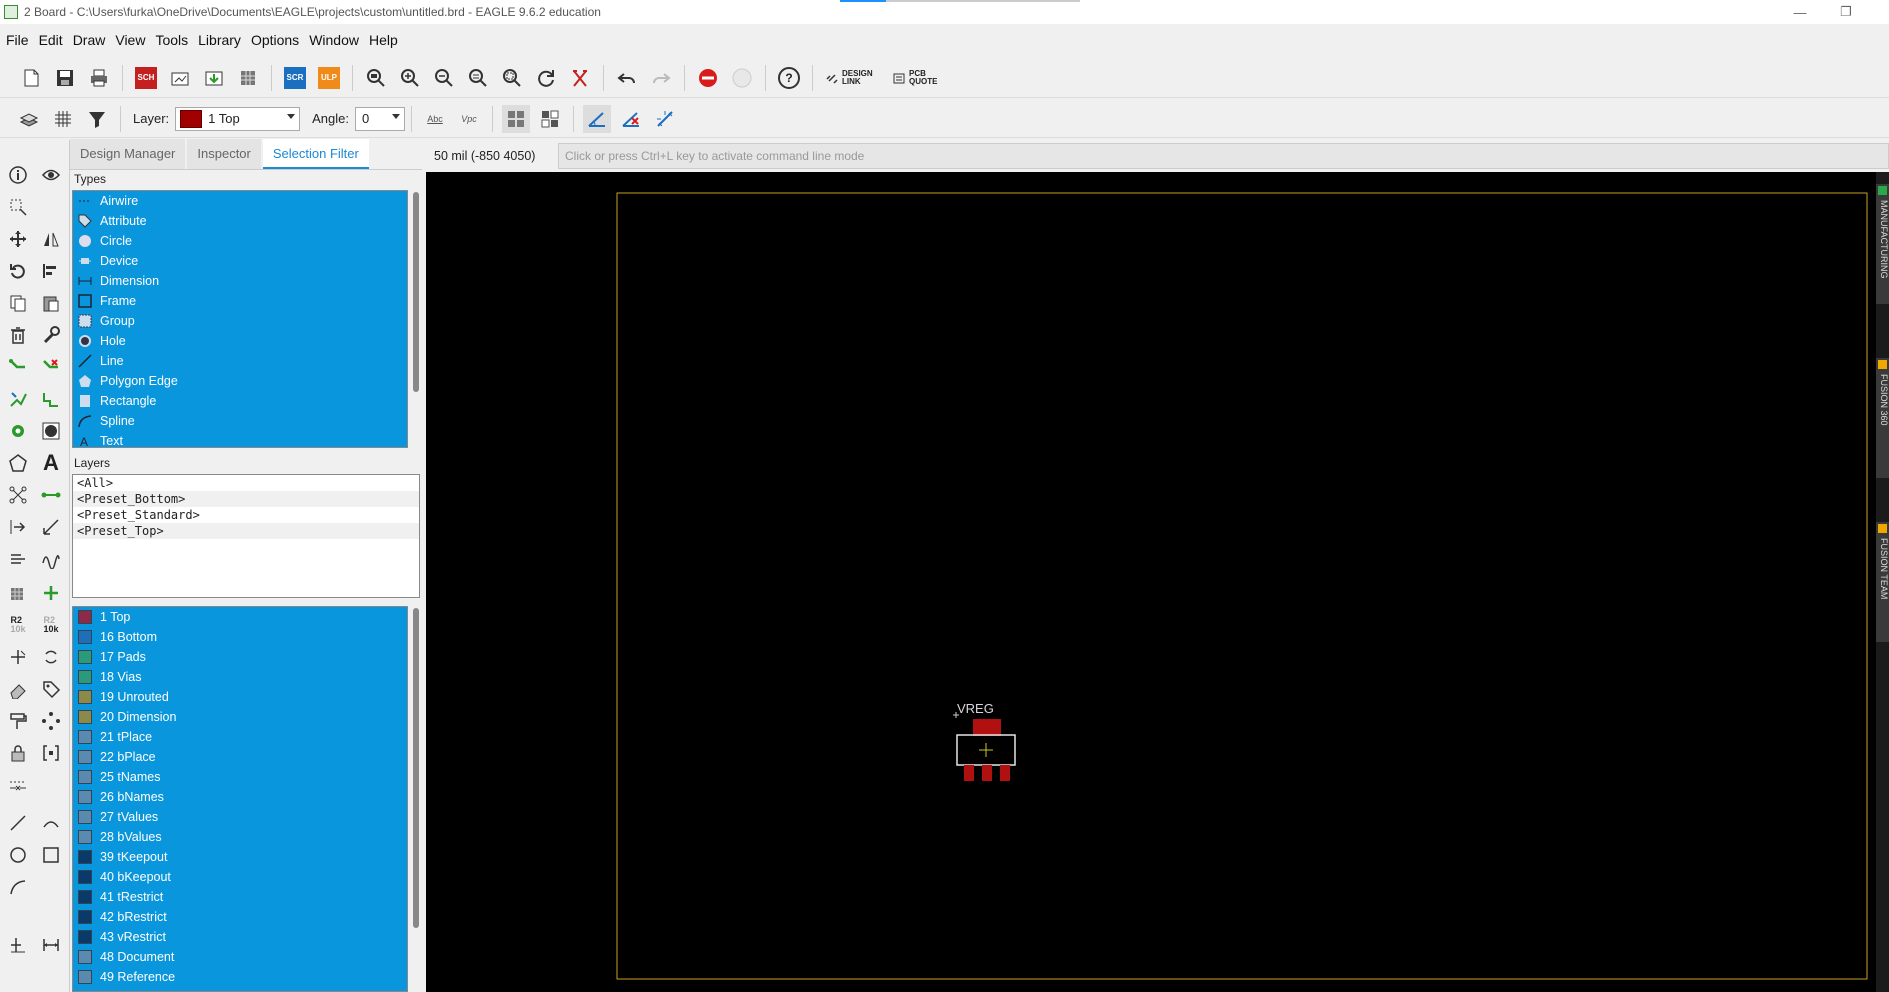 The width and height of the screenshot is (1889, 992). Describe the element at coordinates (631, 119) in the screenshot. I see `snap-off-button` at that location.